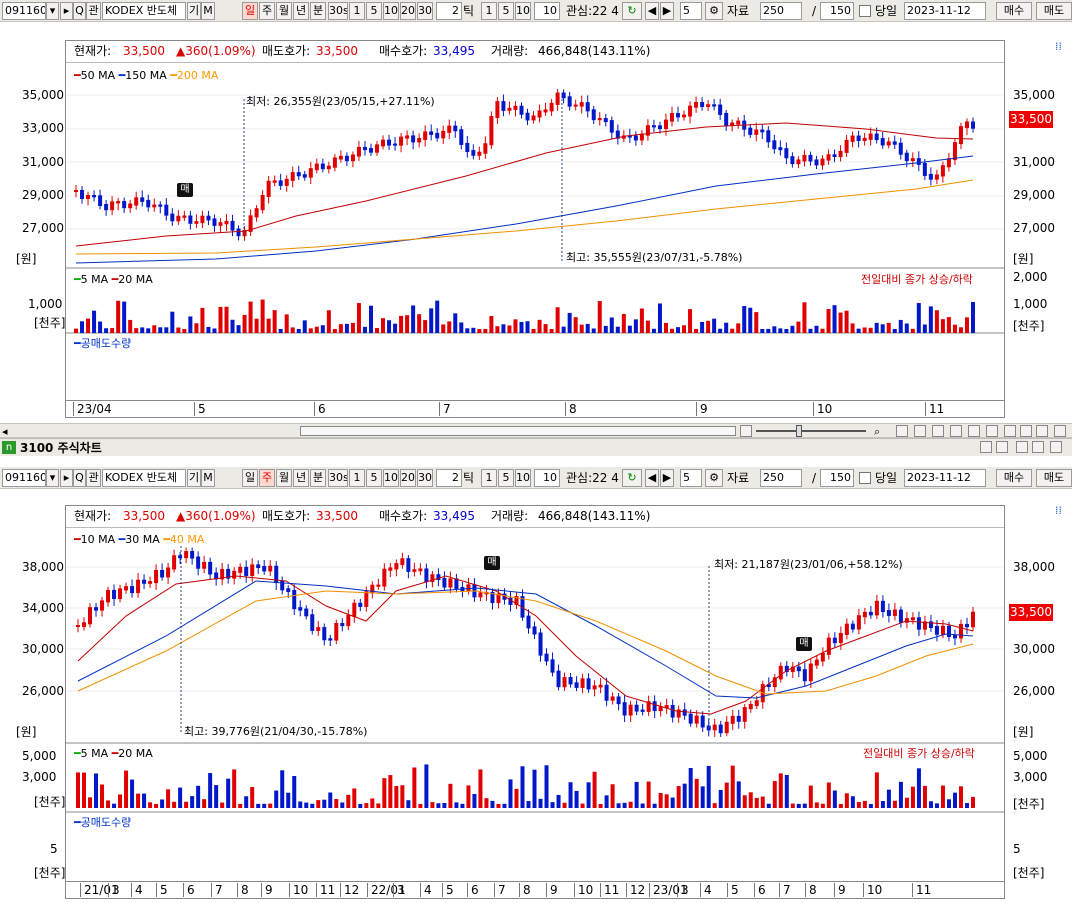 The image size is (1072, 903). What do you see at coordinates (799, 431) in the screenshot?
I see `zoom-slider-handle` at bounding box center [799, 431].